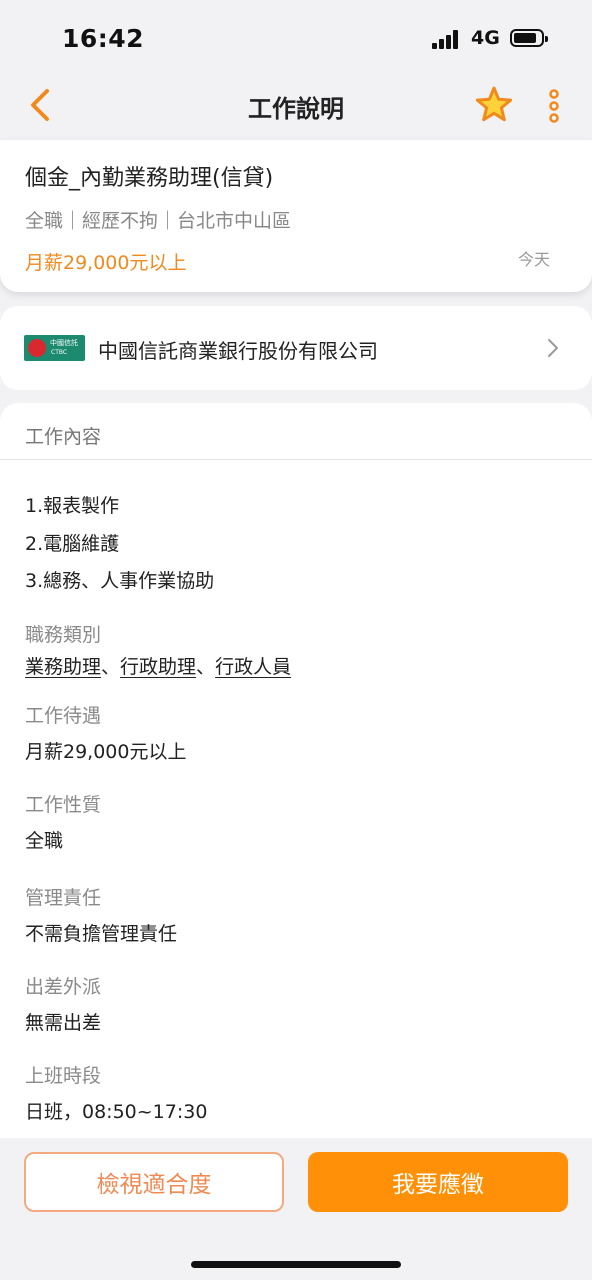 This screenshot has height=1280, width=592. Describe the element at coordinates (296, 38) in the screenshot. I see `status-bar: 16:42 4G` at that location.